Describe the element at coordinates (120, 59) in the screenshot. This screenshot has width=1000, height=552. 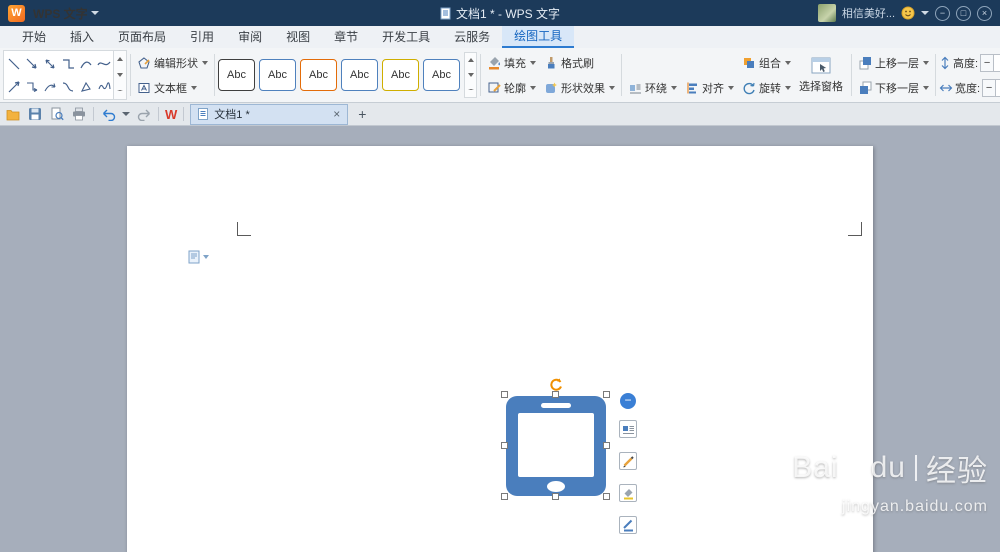
I see `shapes-scroll-up-button` at that location.